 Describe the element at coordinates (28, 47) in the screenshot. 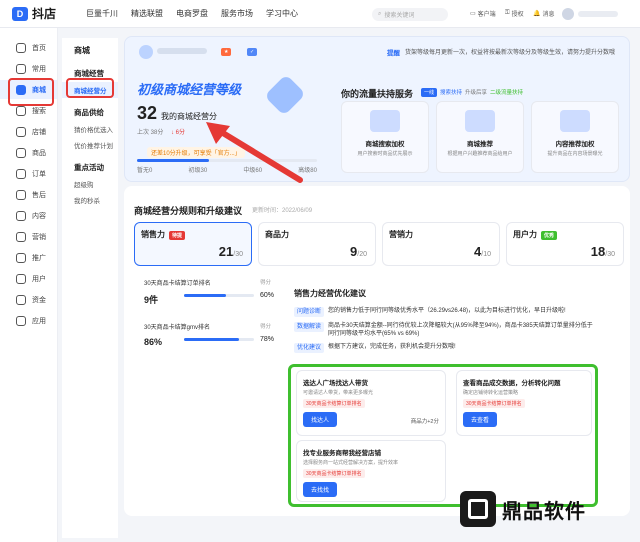

I see `sidebar-item: 首页` at that location.